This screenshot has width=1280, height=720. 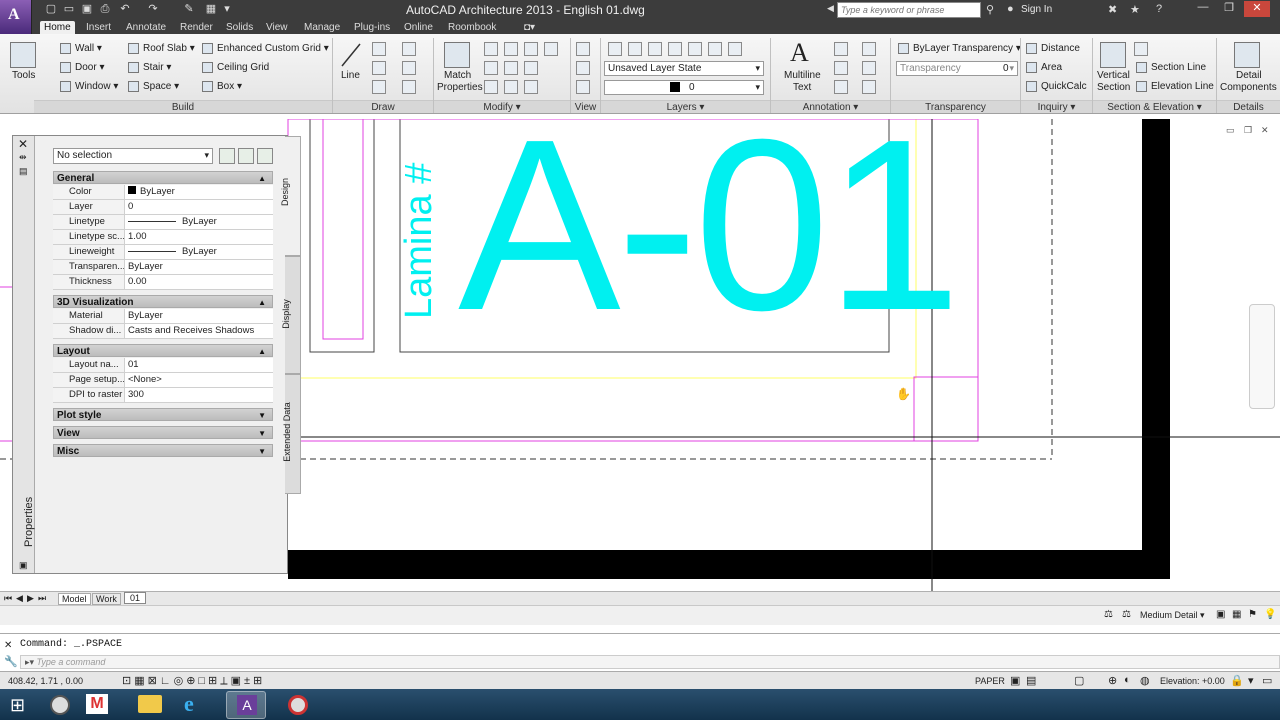 What do you see at coordinates (511, 68) in the screenshot?
I see `copy-icon` at bounding box center [511, 68].